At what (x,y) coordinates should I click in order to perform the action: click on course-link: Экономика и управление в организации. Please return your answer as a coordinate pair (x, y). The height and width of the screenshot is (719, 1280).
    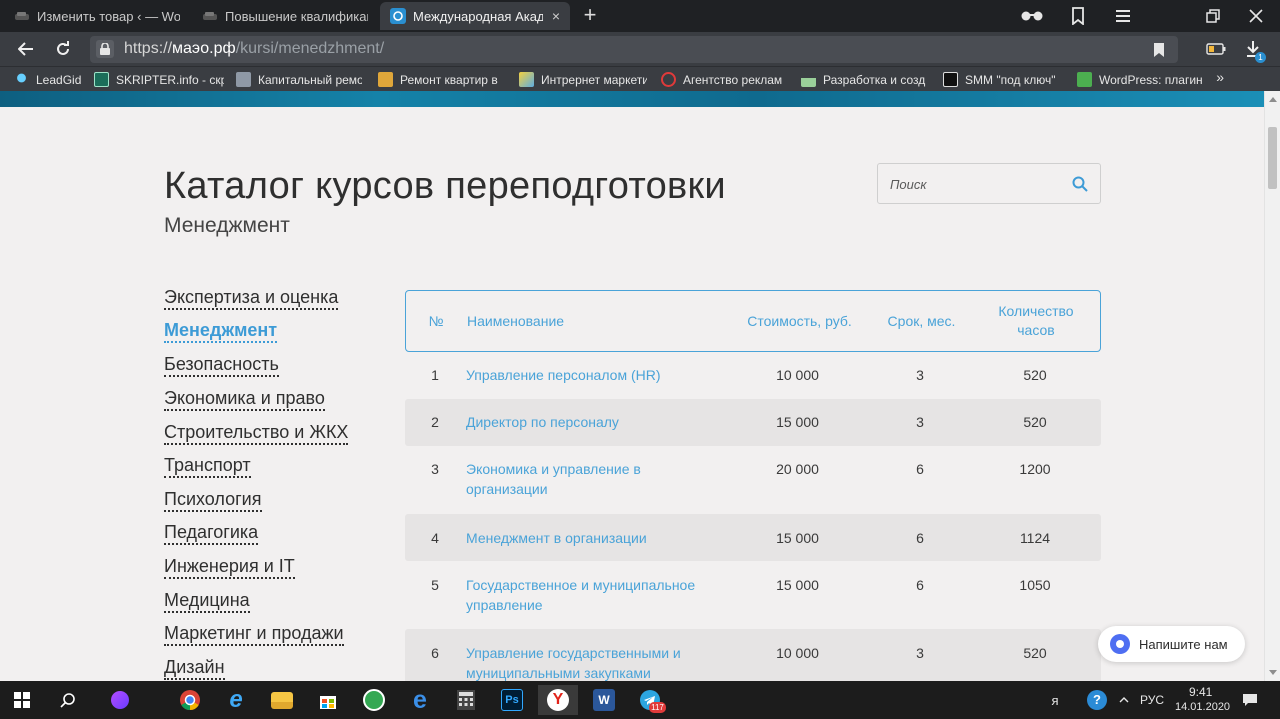
    Looking at the image, I should click on (571, 479).